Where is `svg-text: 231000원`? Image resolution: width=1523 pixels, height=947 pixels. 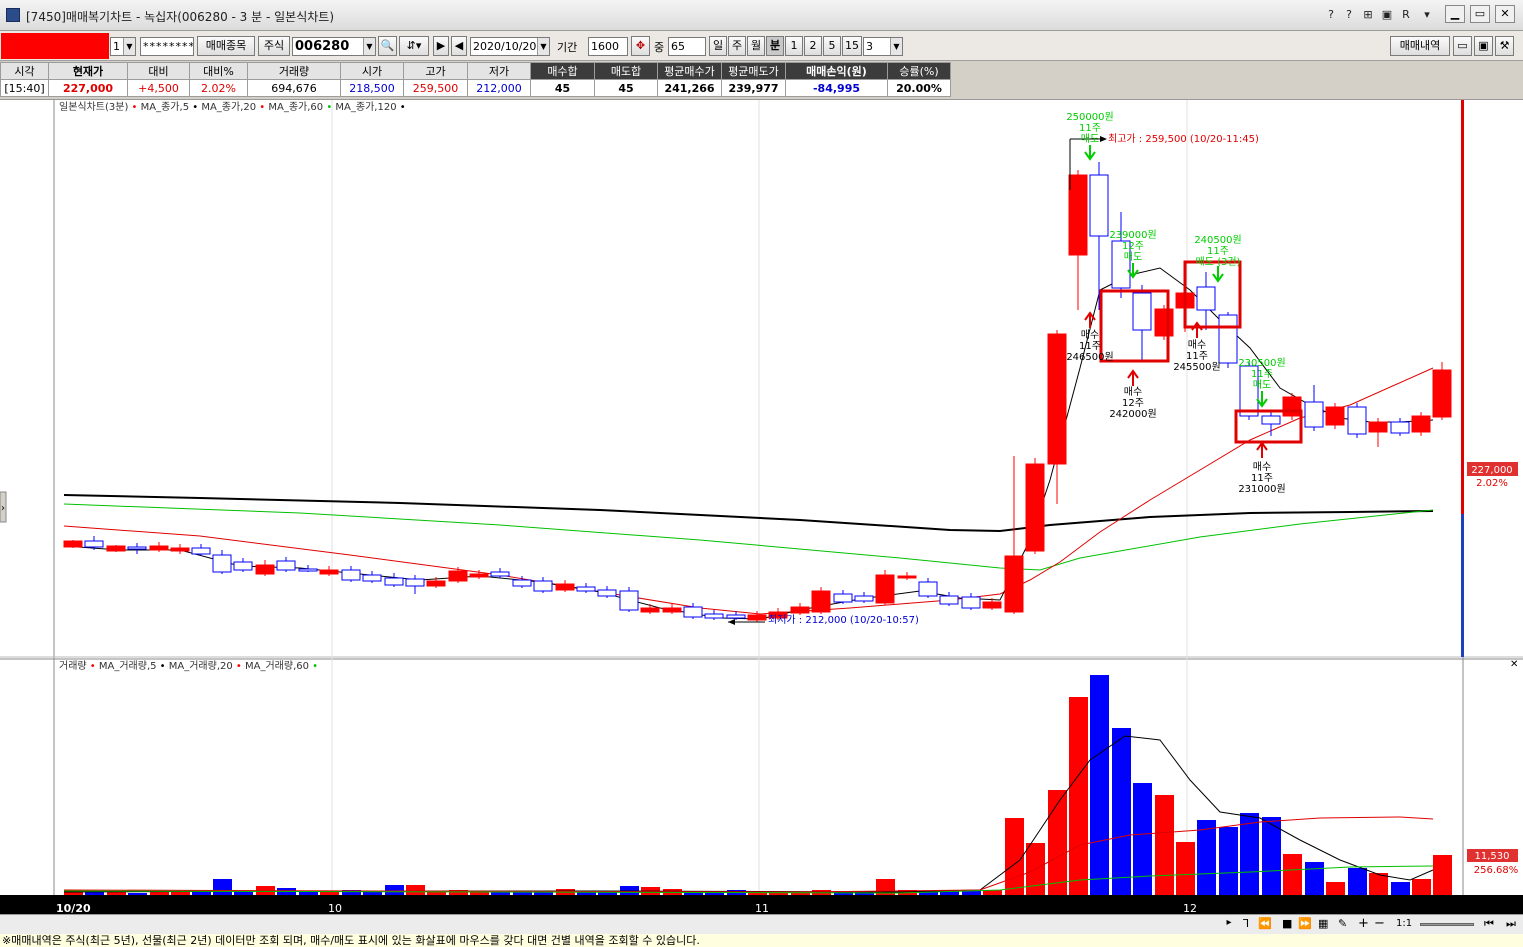 svg-text: 231000원 is located at coordinates (1261, 489).